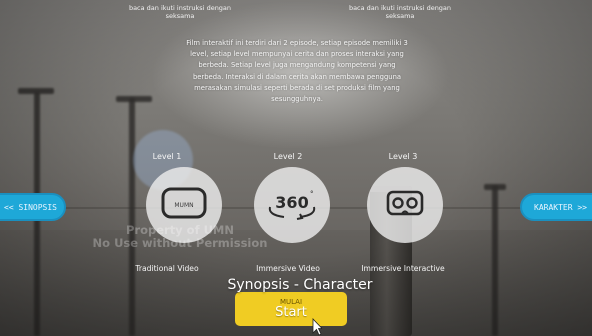 Image resolution: width=592 pixels, height=336 pixels. What do you see at coordinates (180, 243) in the screenshot?
I see `watermark-line-2: No Use without Permission` at bounding box center [180, 243].